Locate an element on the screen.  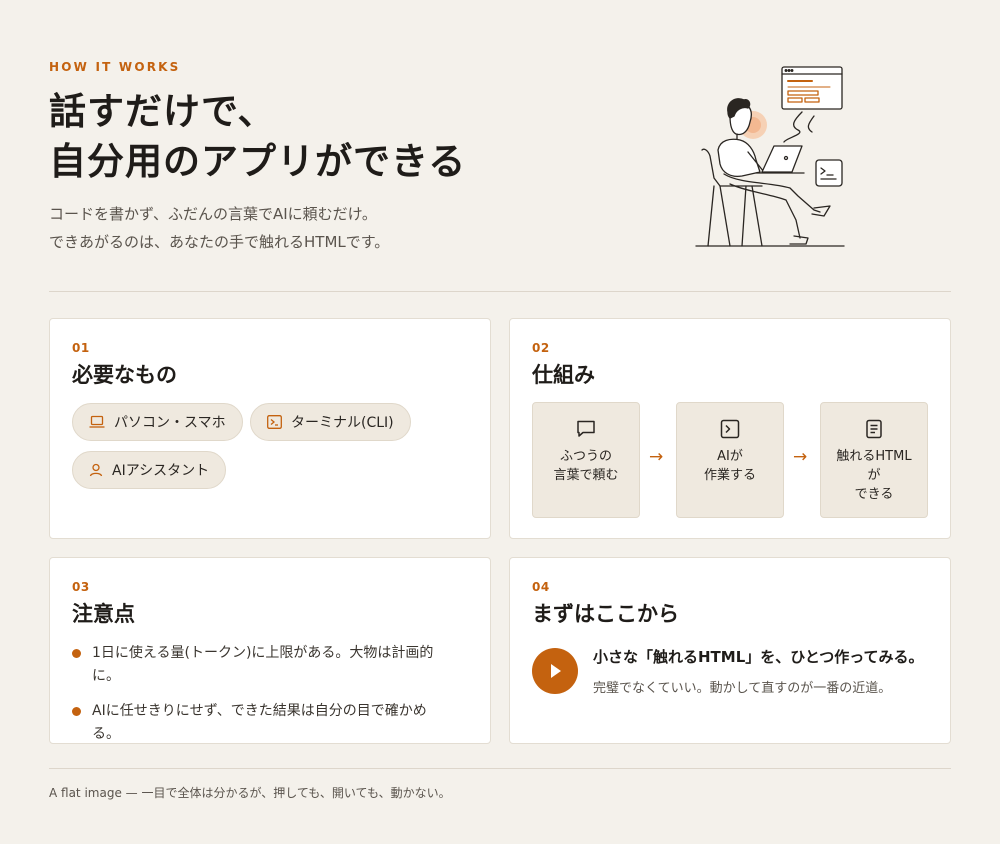
requirement-chip-terminal: ターミナル(CLI) is located at coordinates (330, 422).